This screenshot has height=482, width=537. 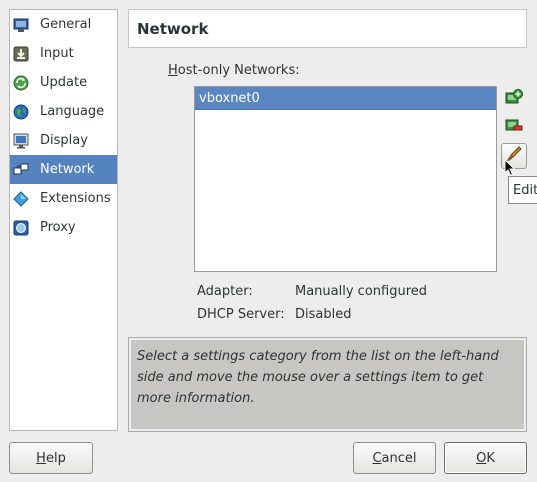 I want to click on ok-accelerator: O, so click(x=481, y=458).